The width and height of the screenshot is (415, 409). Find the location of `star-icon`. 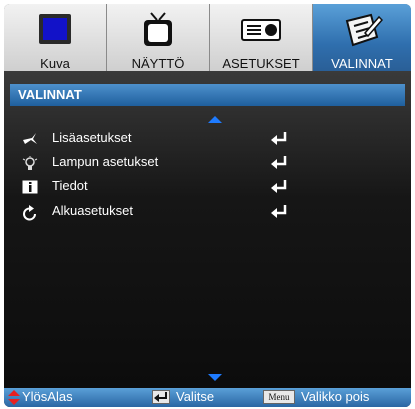

star-icon is located at coordinates (30, 139).